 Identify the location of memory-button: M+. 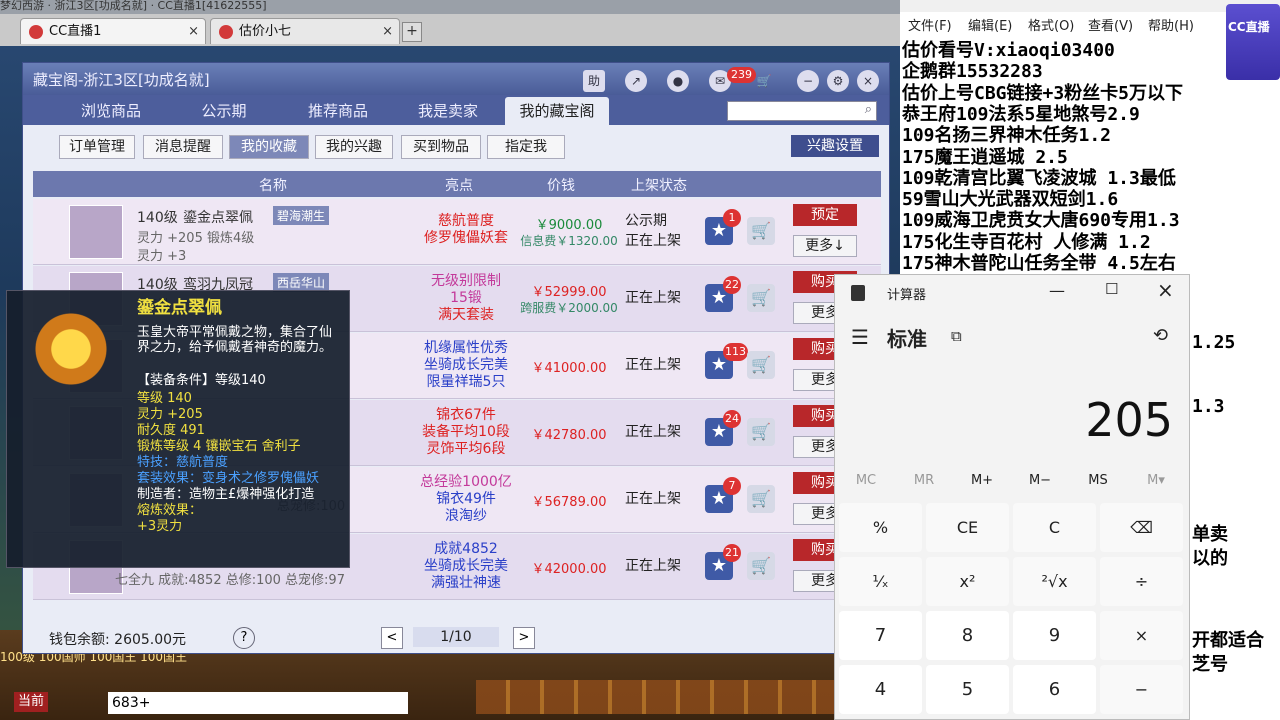
(982, 480).